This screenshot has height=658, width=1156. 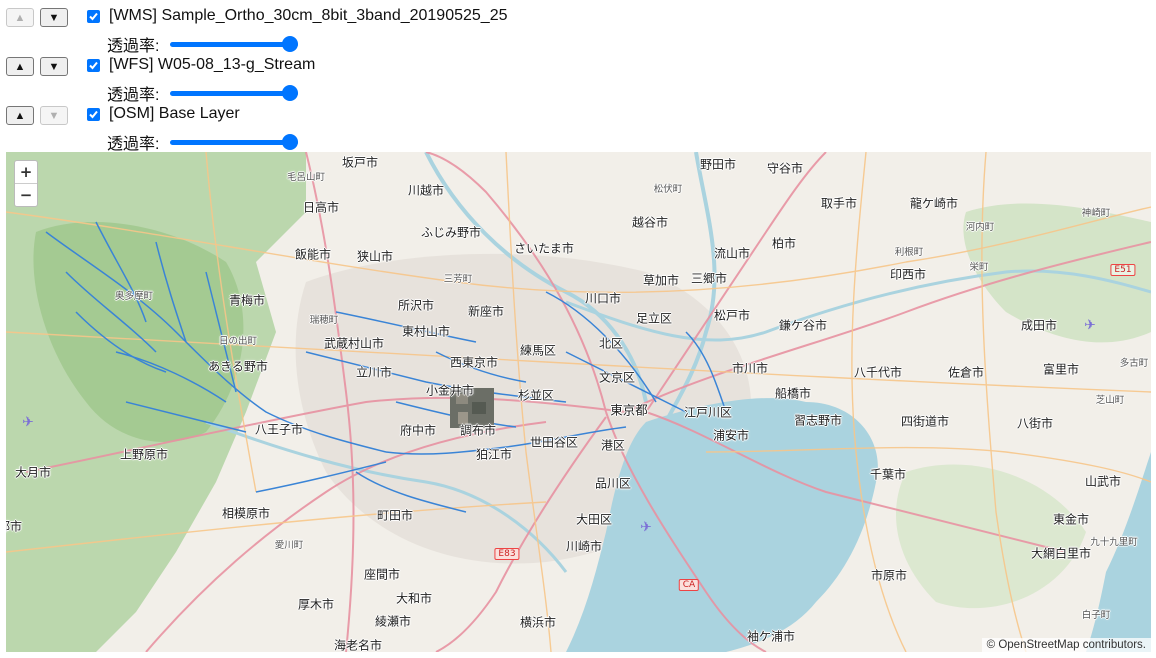 I want to click on place-label: 足立区, so click(x=654, y=318).